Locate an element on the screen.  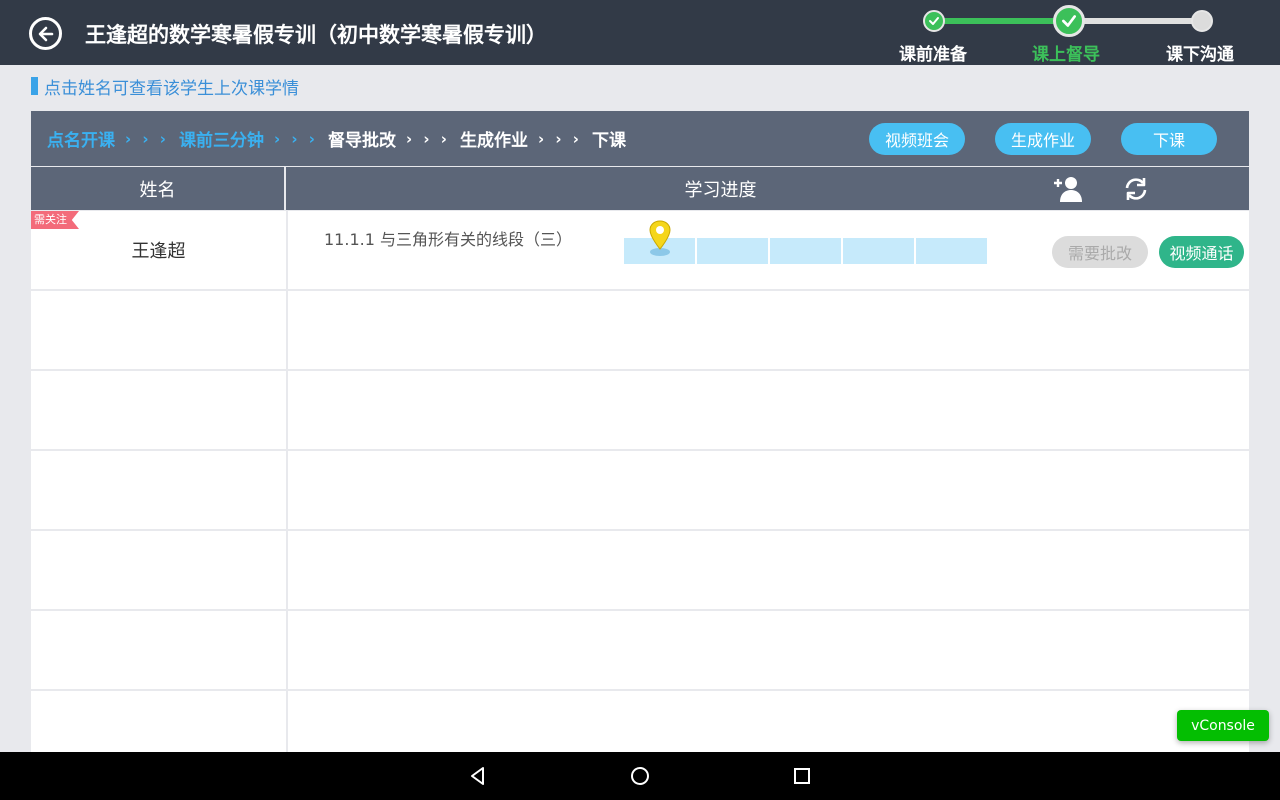
step-label-communicate: 课下沟通 is located at coordinates (1200, 52).